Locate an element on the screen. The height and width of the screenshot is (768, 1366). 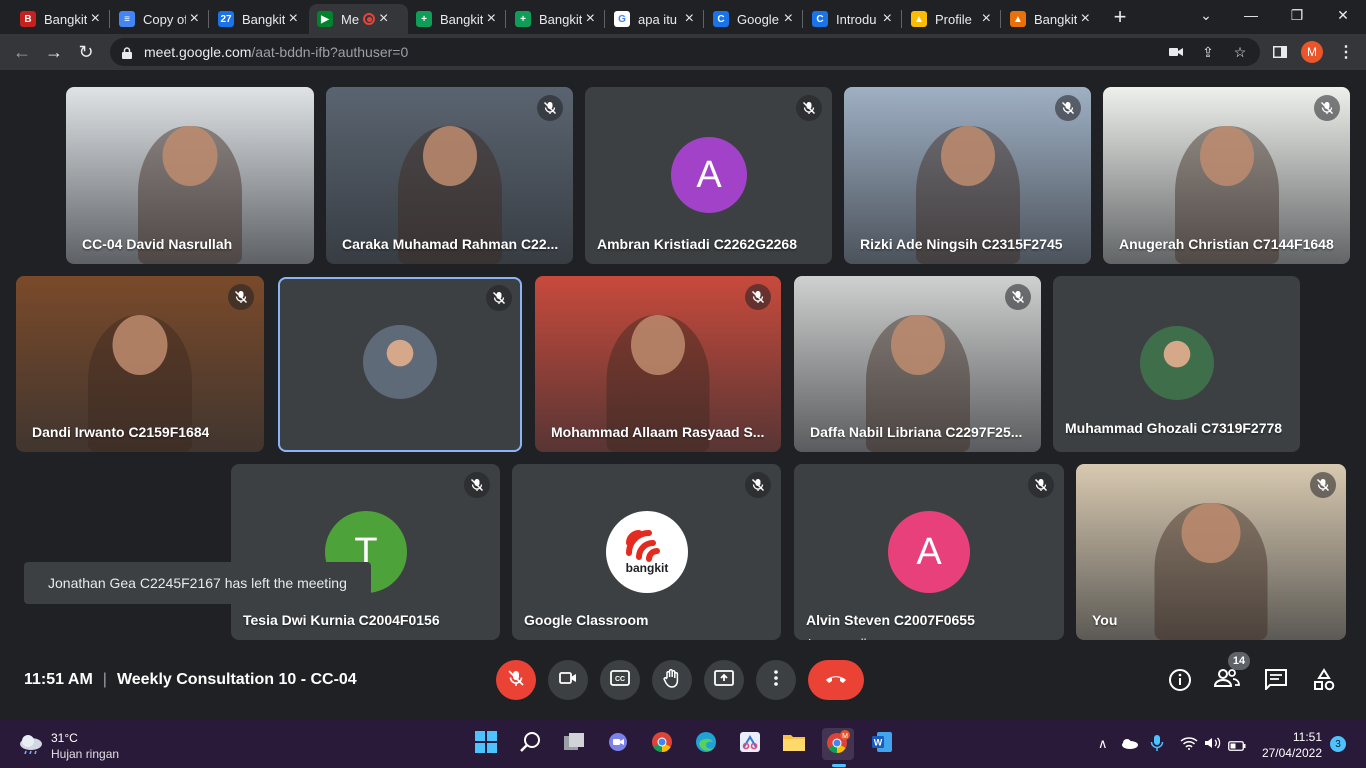
activities-button is located at coordinates (1324, 680).